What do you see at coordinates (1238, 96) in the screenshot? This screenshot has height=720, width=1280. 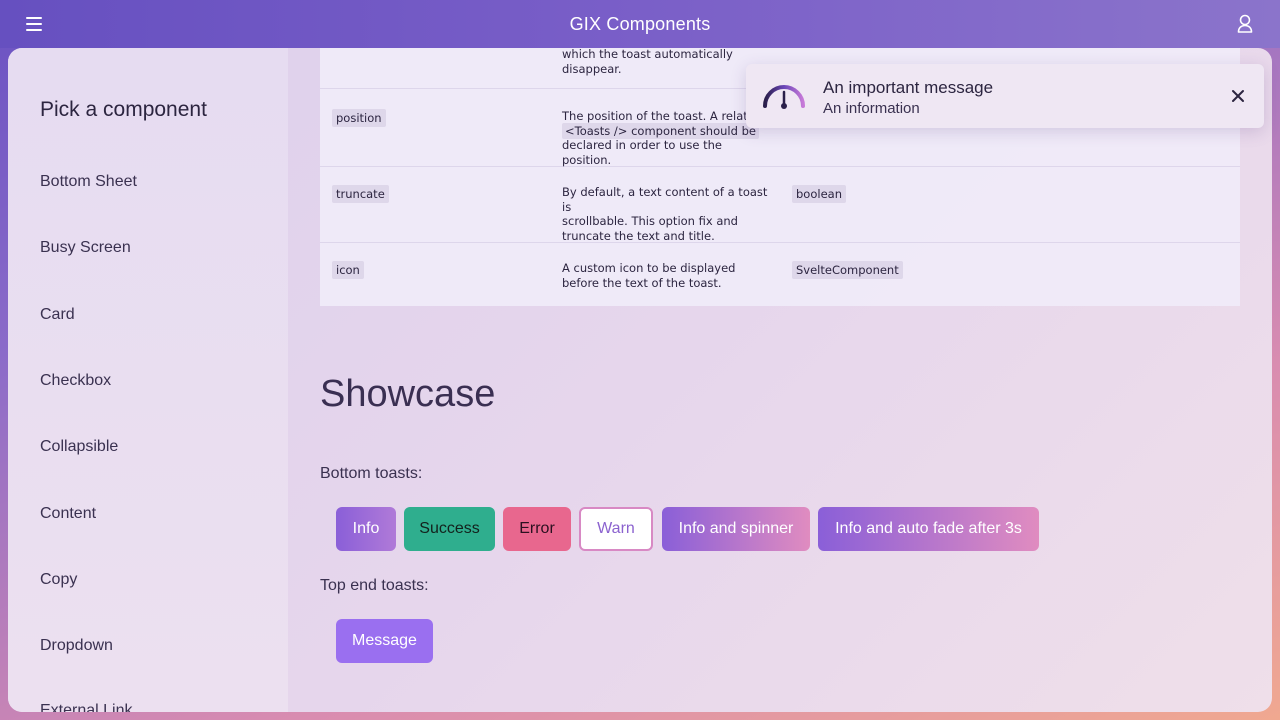 I see `close-icon` at bounding box center [1238, 96].